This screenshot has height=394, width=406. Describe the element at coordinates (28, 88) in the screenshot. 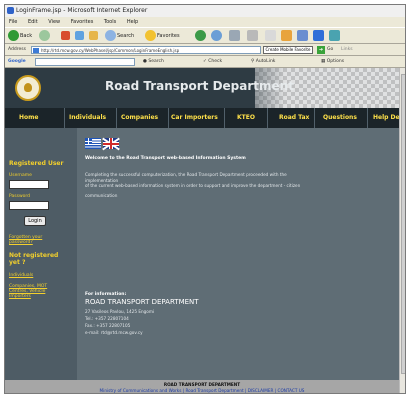

I see `cyprus-emblem-icon` at that location.